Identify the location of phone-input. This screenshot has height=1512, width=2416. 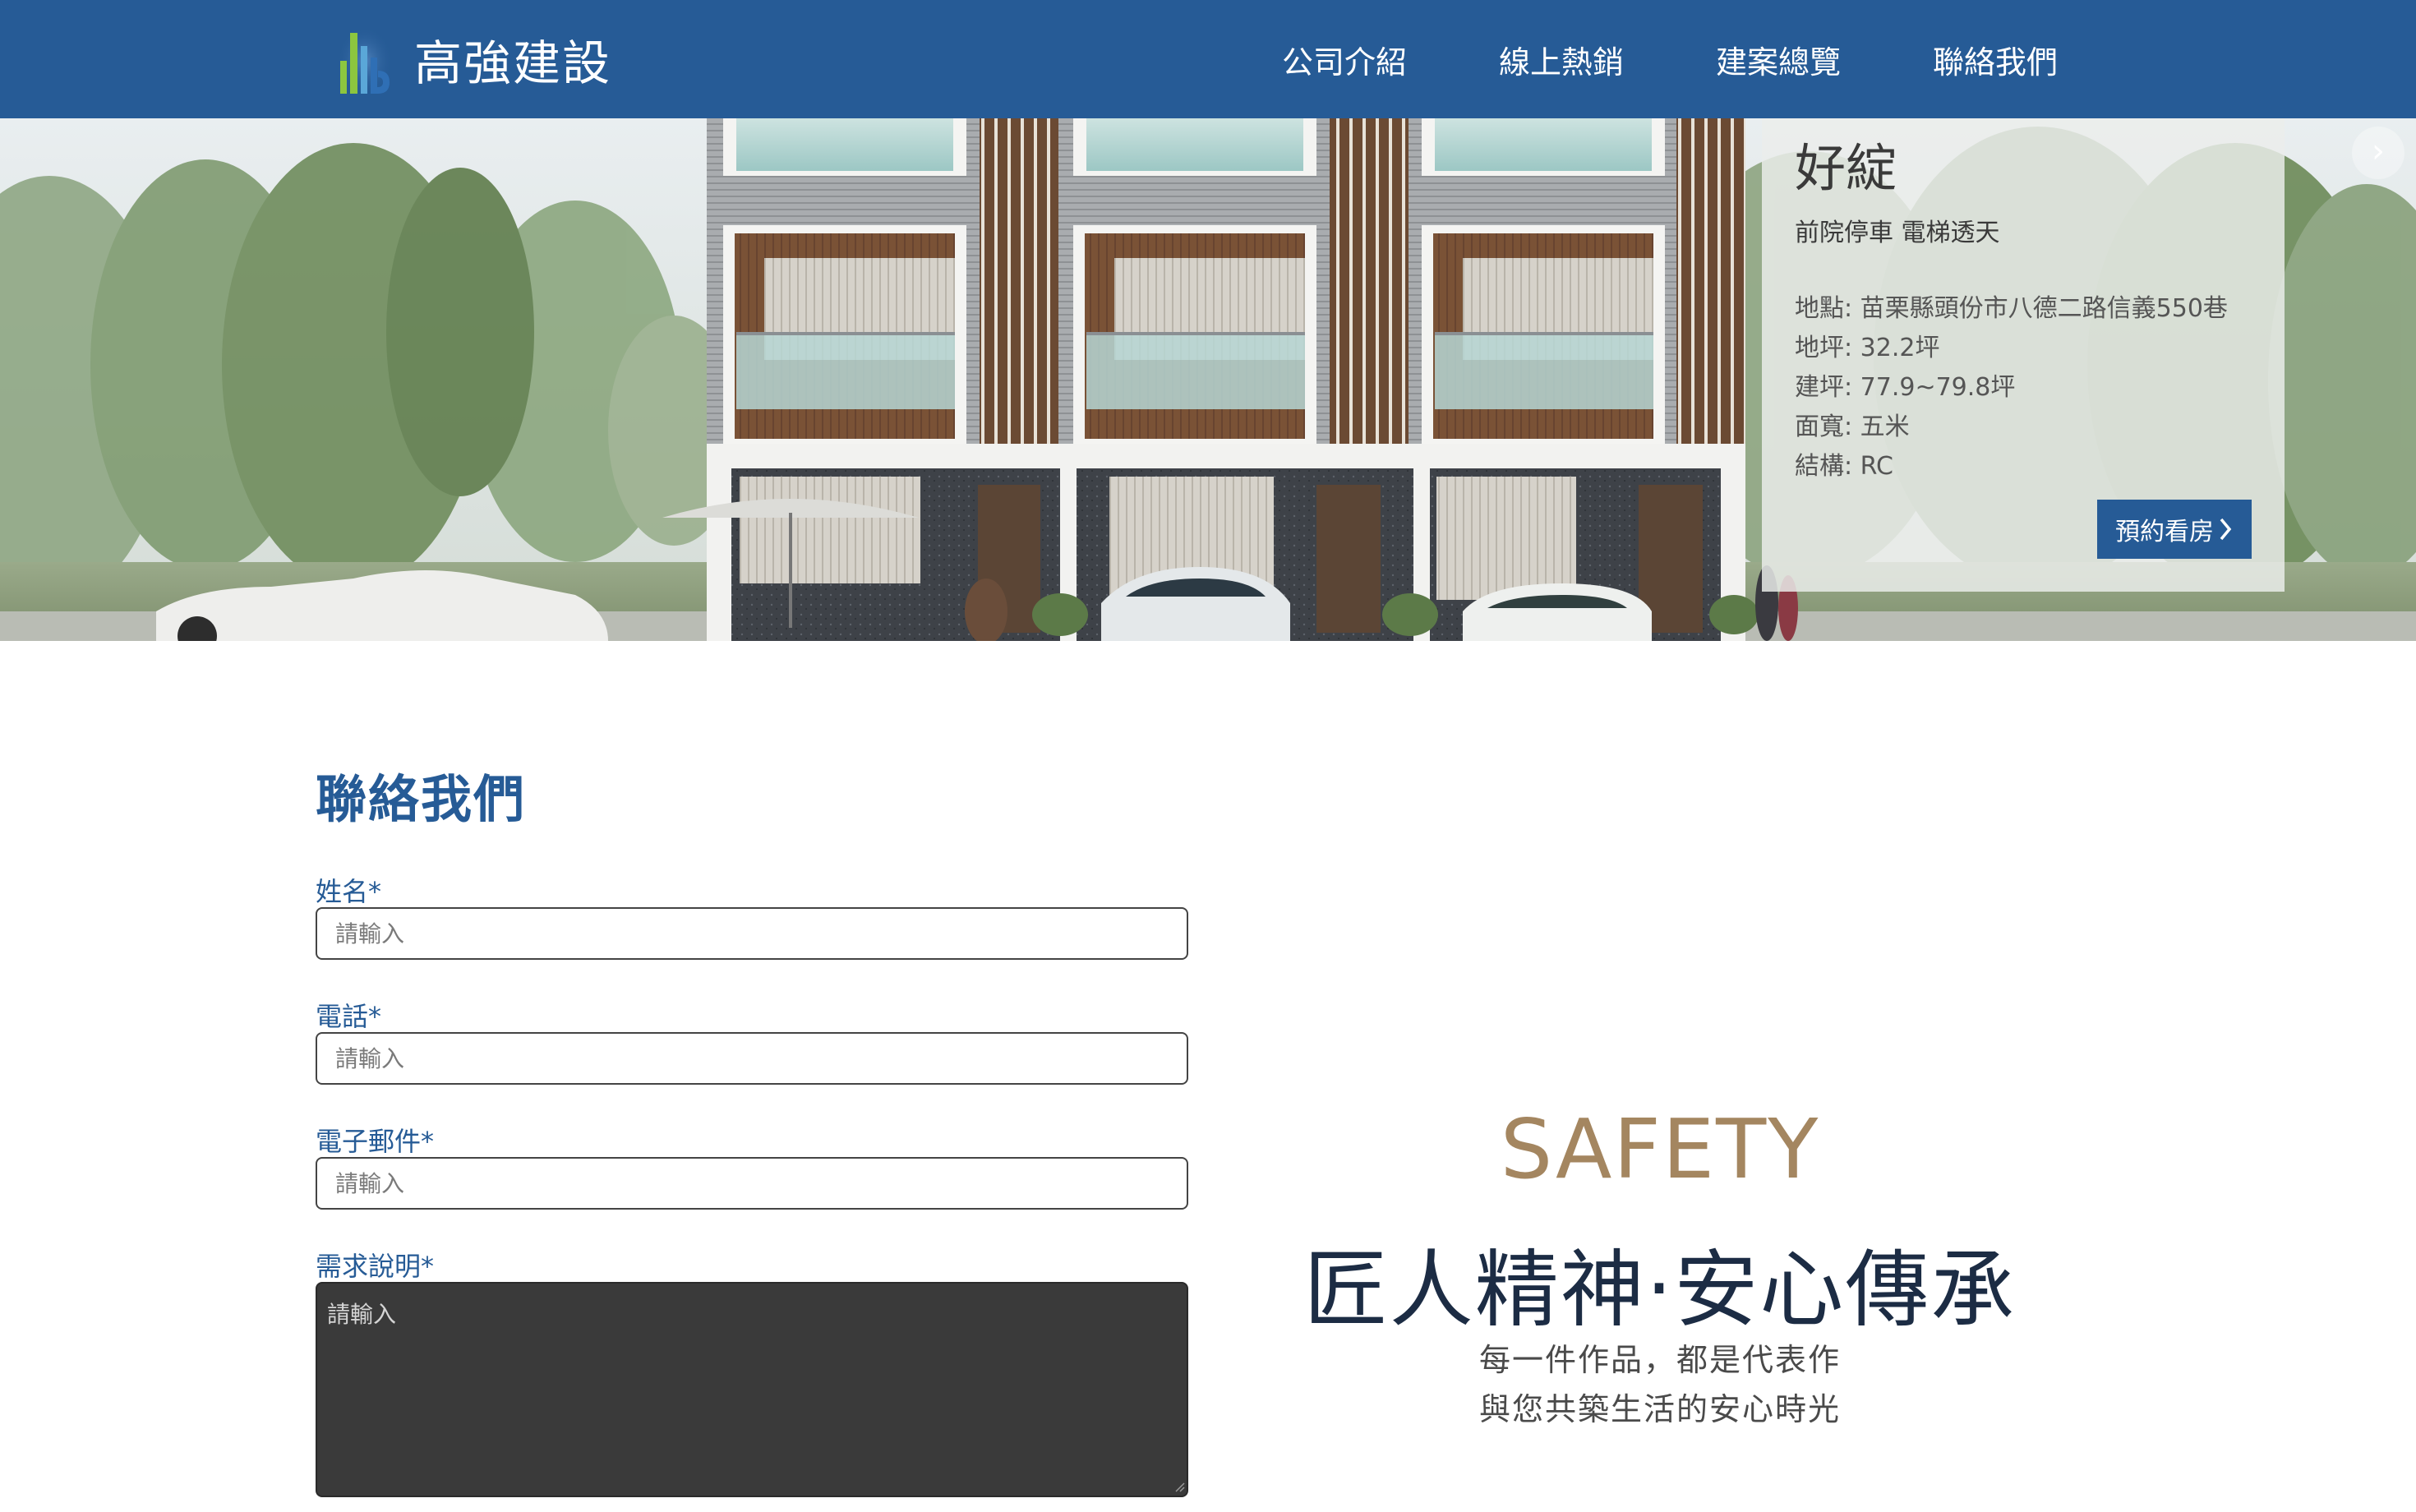
(752, 1058).